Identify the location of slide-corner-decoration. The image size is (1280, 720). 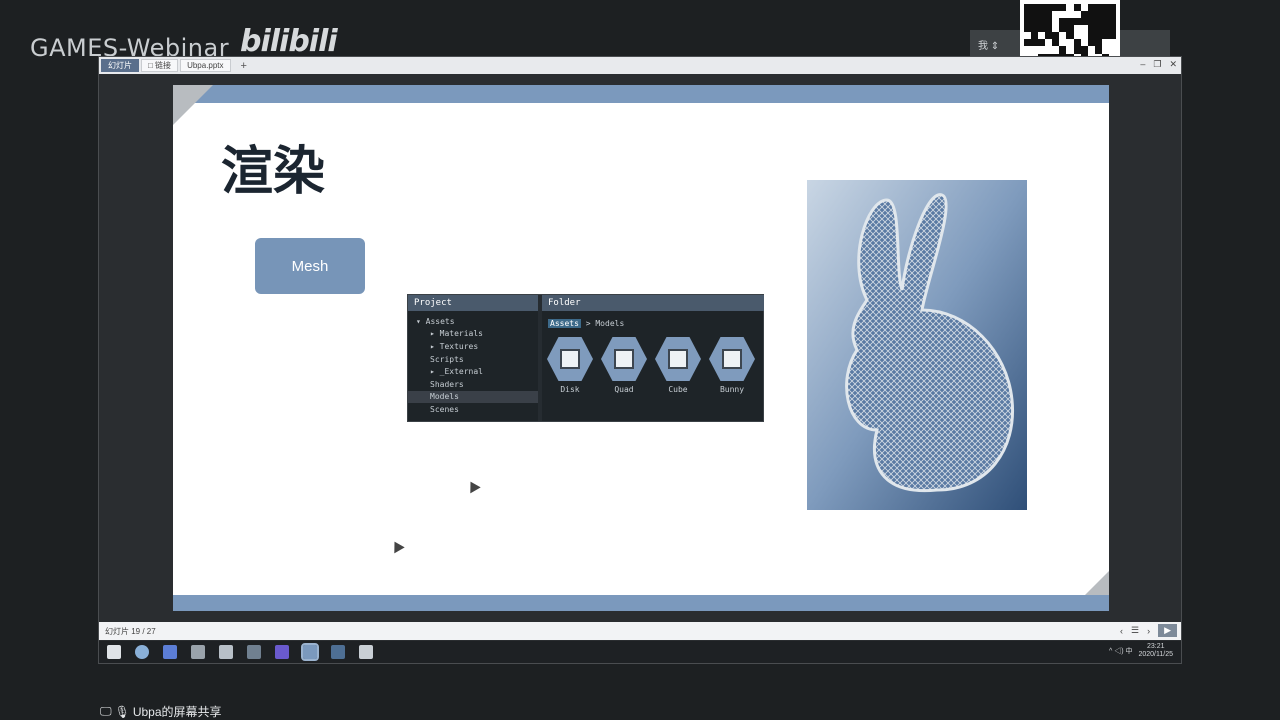
(193, 105).